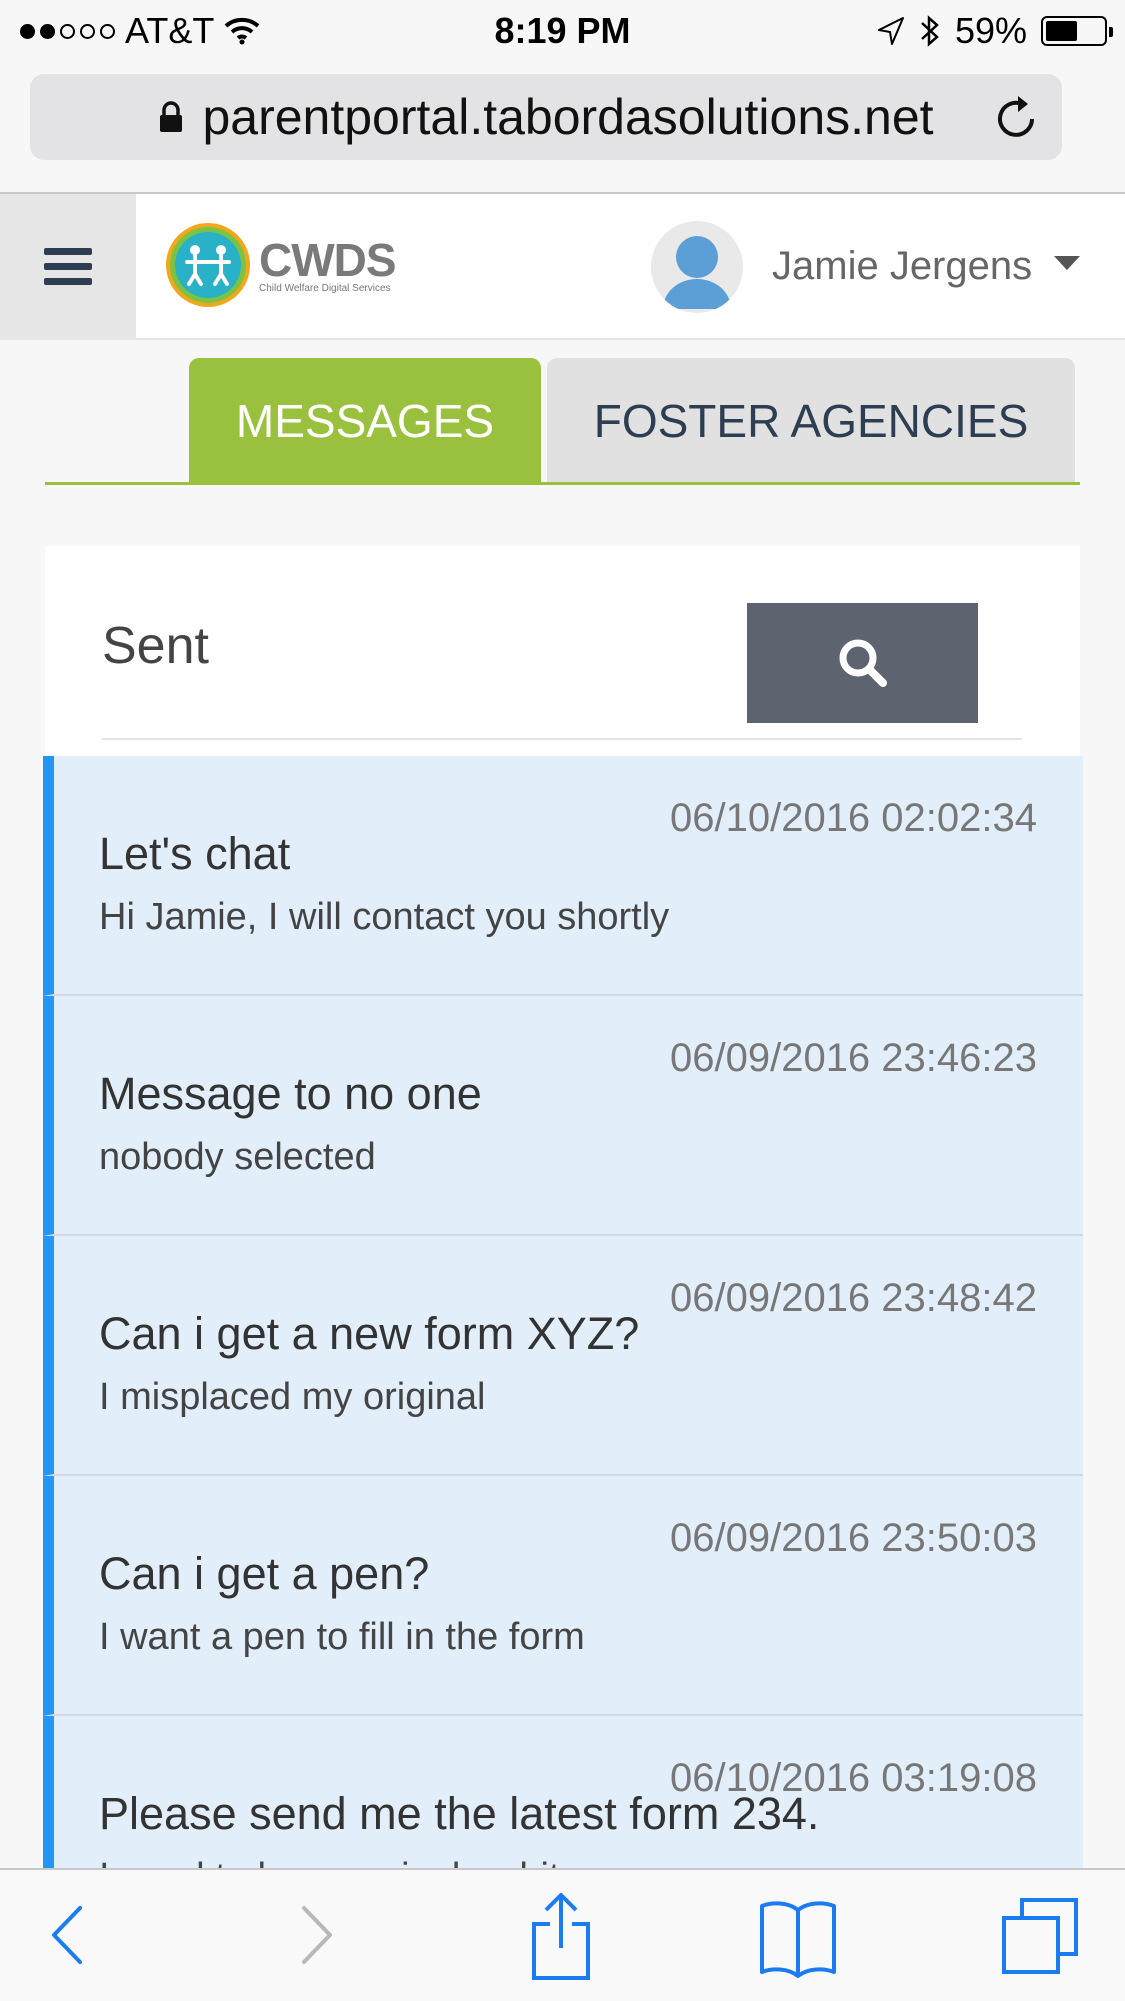 Image resolution: width=1125 pixels, height=2001 pixels. I want to click on back-icon, so click(68, 1935).